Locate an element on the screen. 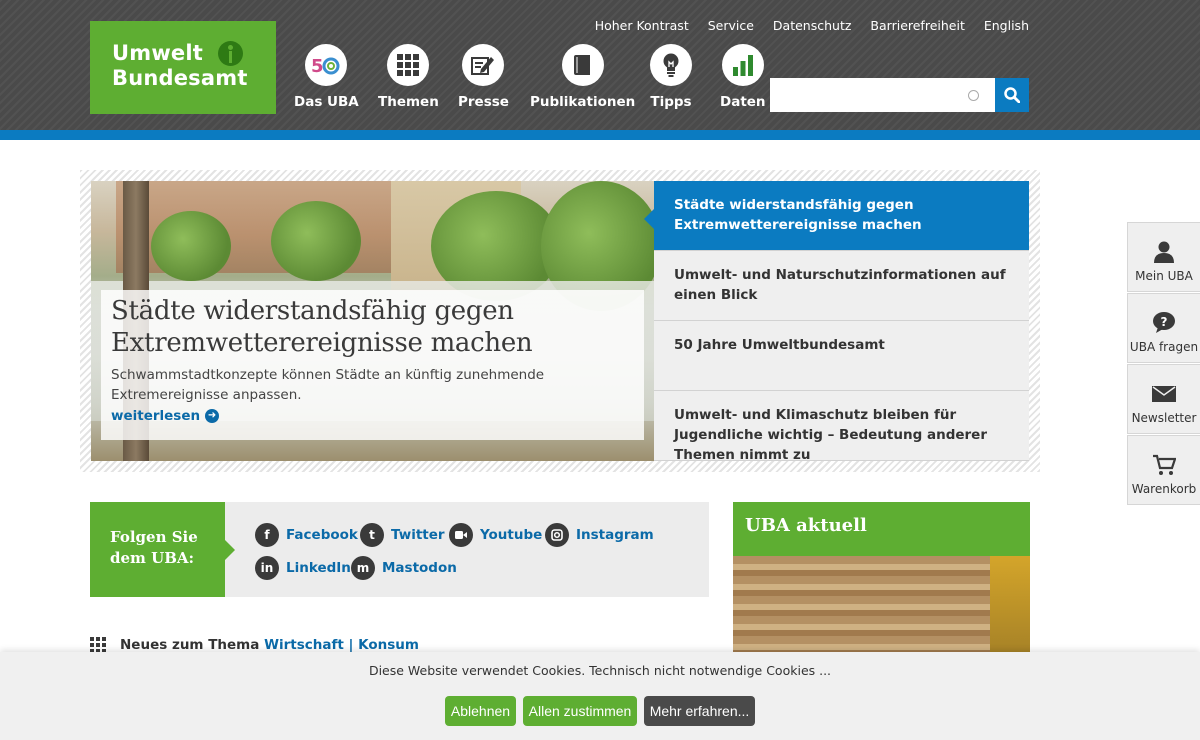 The image size is (1200, 740). topic-link-wirtschaft: Wirtschaft is located at coordinates (304, 645).